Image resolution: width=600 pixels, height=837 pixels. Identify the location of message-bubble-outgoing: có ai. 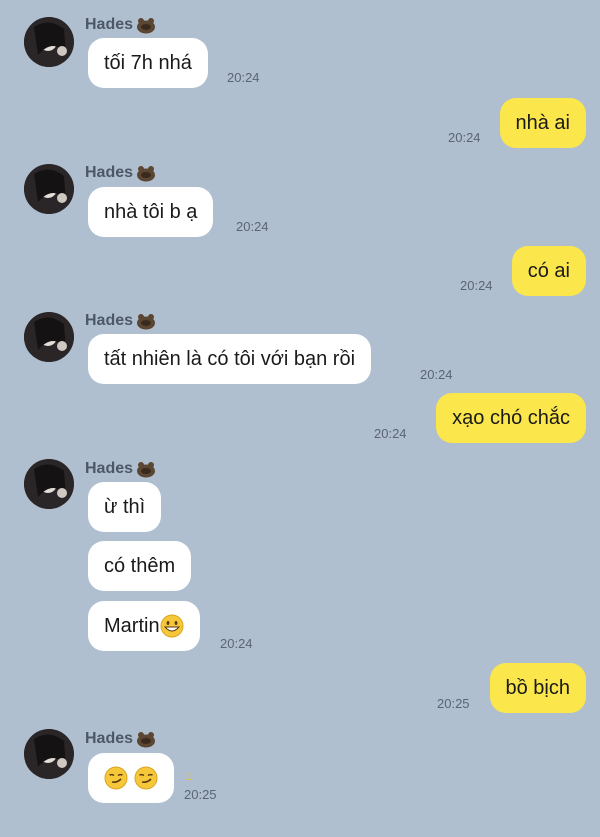
(548, 271).